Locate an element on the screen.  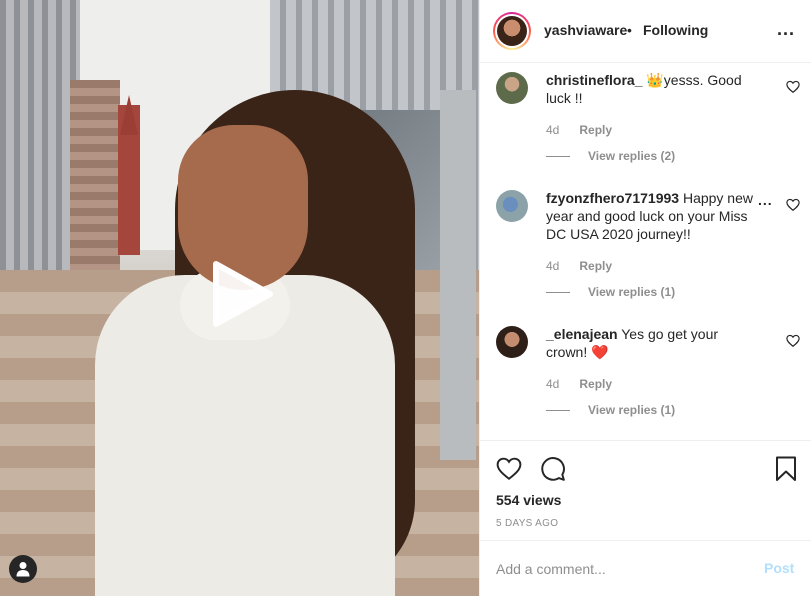
header-username: yashviaware is located at coordinates (585, 30).